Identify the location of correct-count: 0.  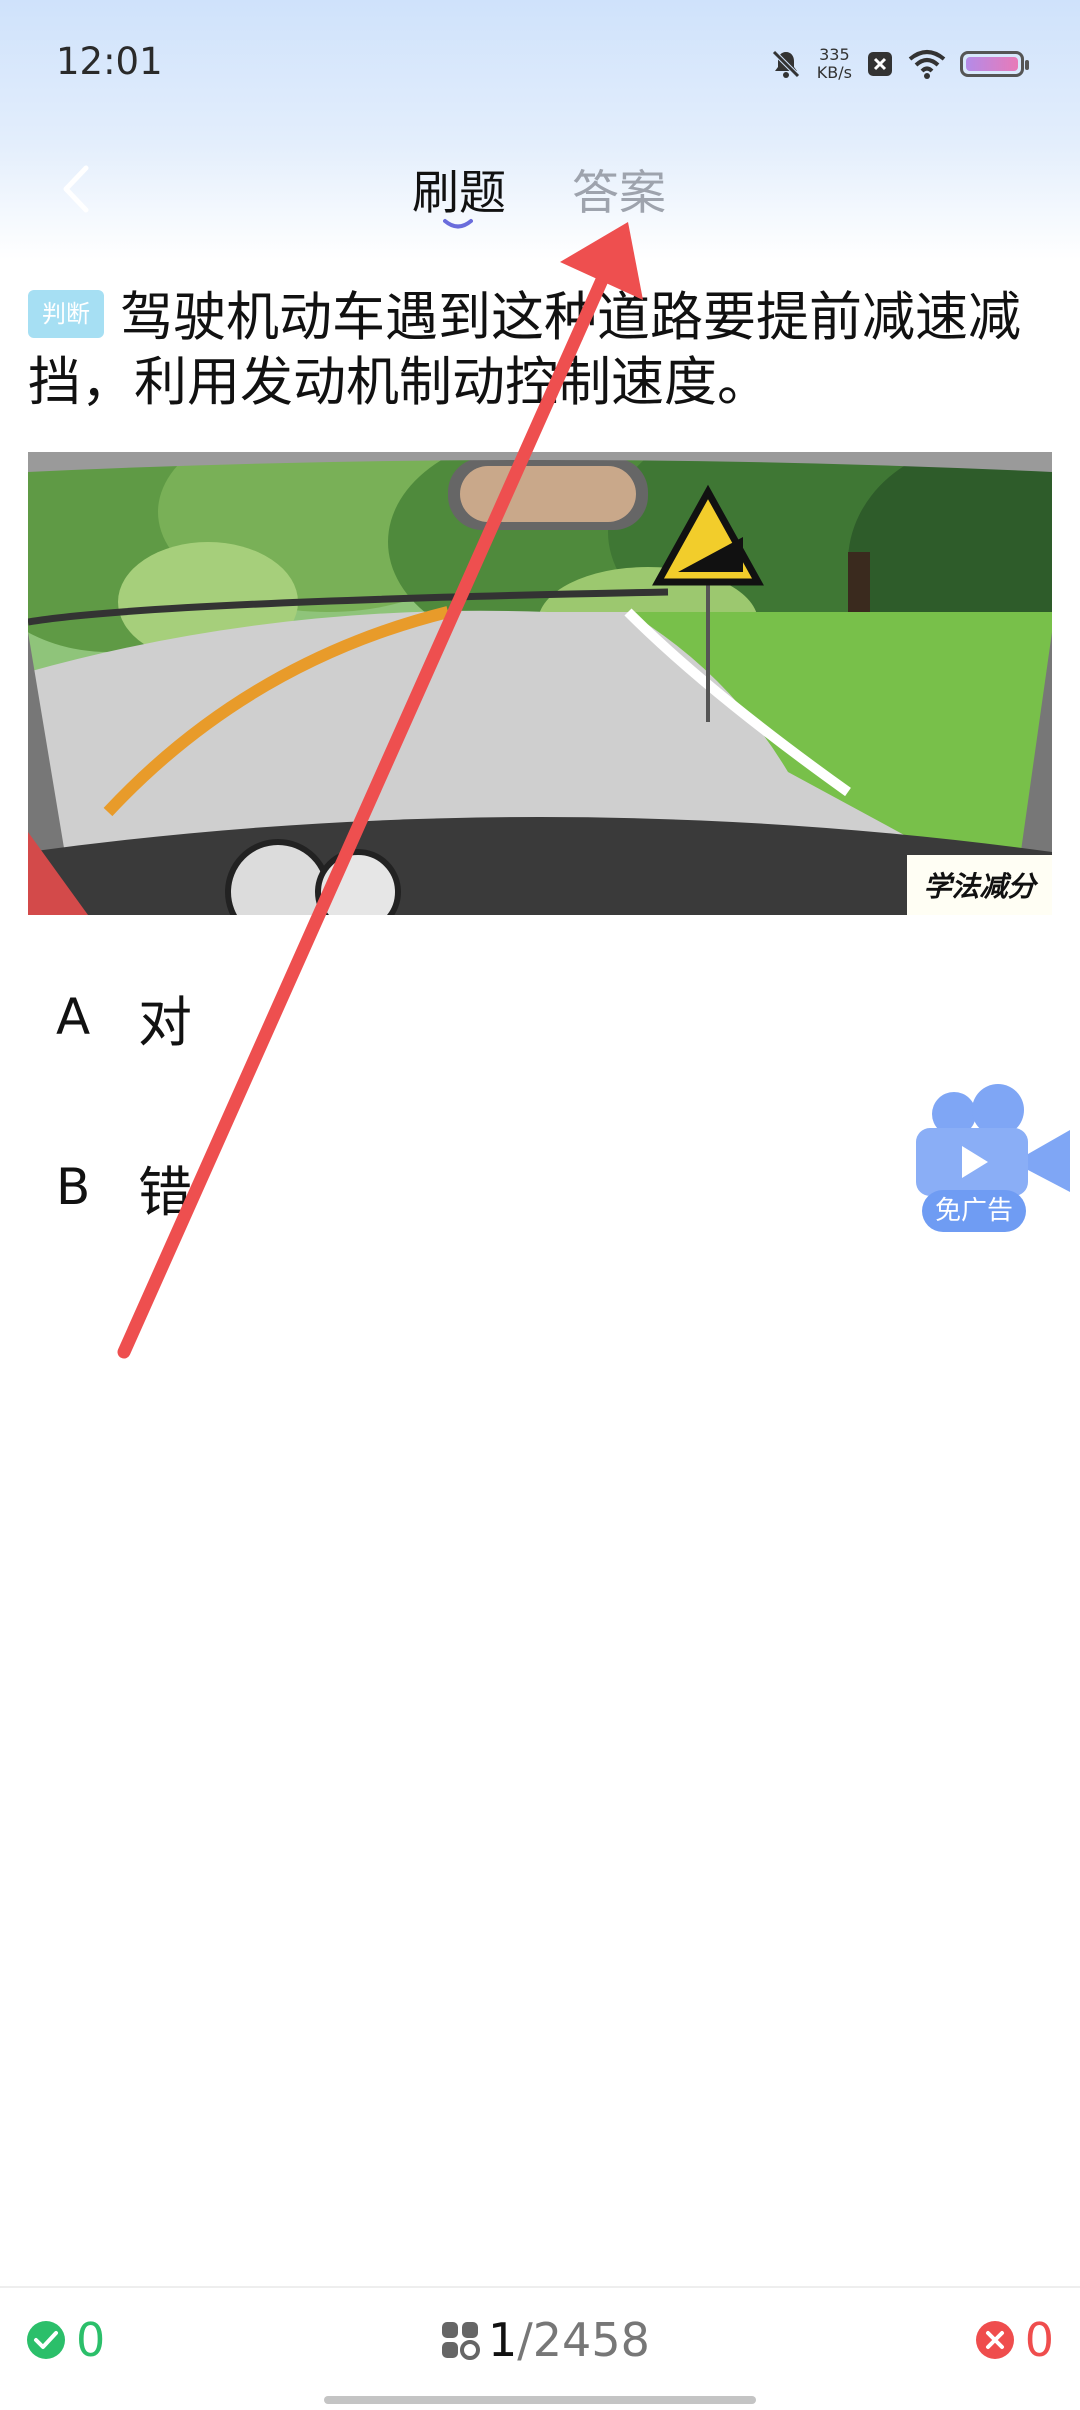
(65, 2340).